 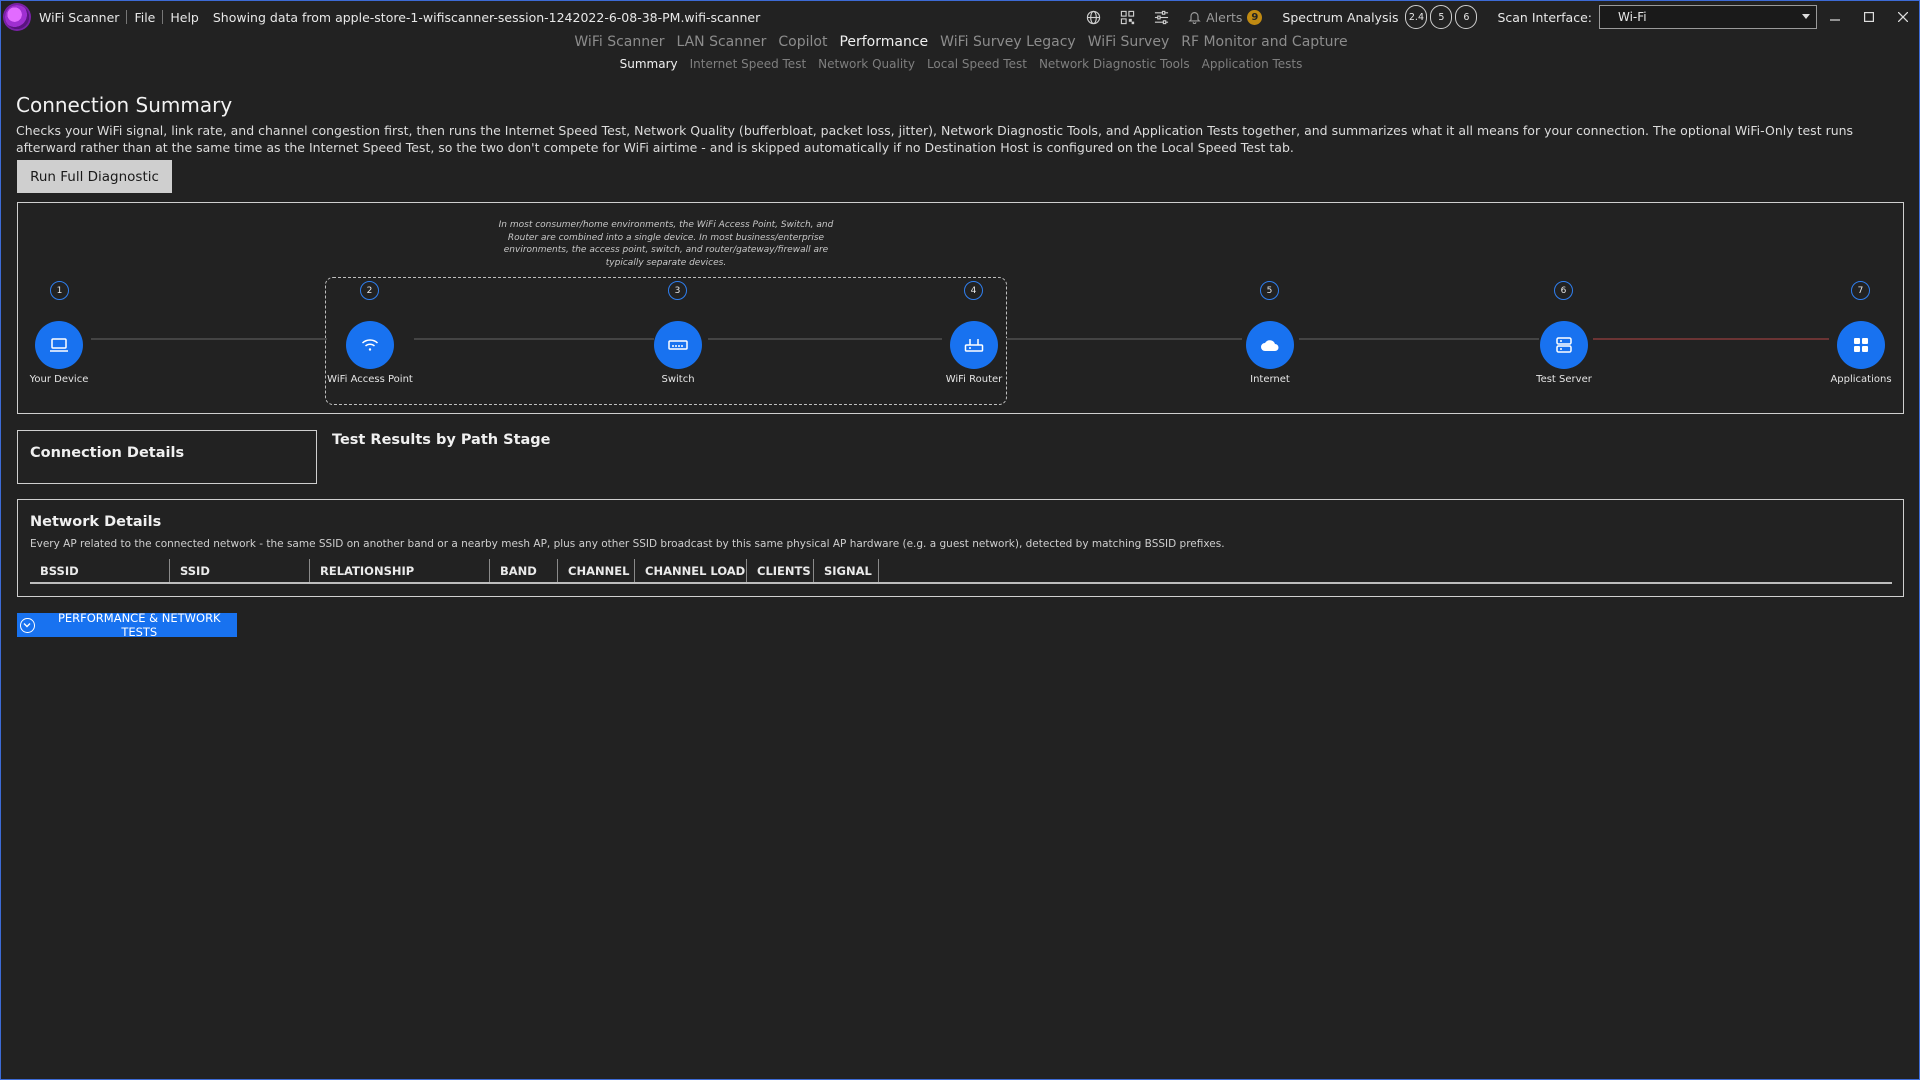 What do you see at coordinates (619, 42) in the screenshot?
I see `tab-wifi-scanner: WiFi Scanner` at bounding box center [619, 42].